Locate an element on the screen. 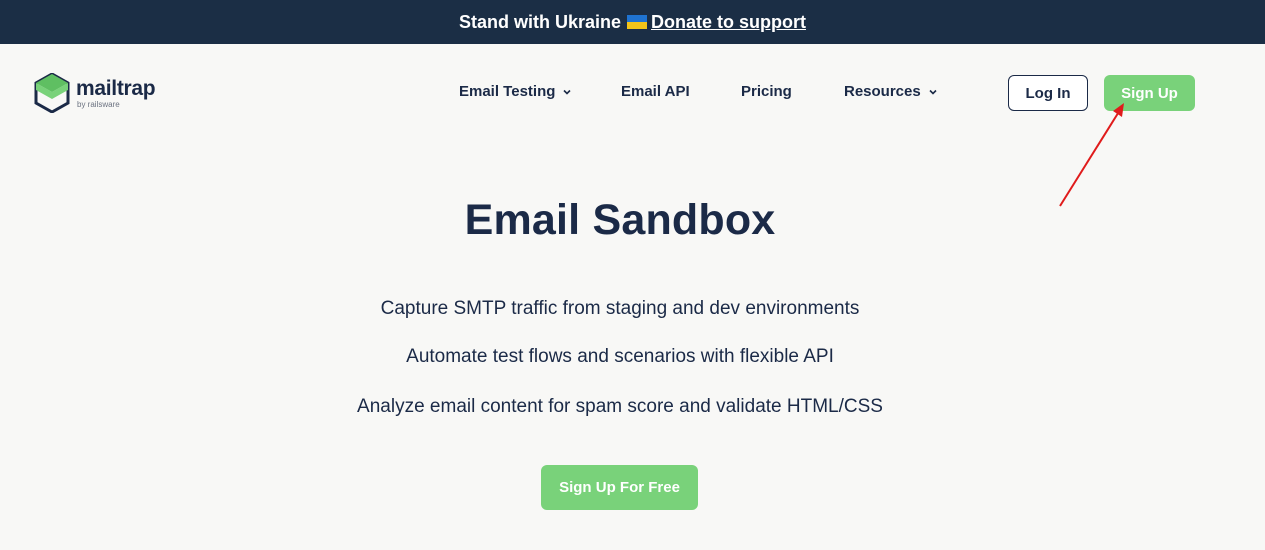 The height and width of the screenshot is (550, 1265). mailtrap-logo: mailtrap by railsware is located at coordinates (95, 93).